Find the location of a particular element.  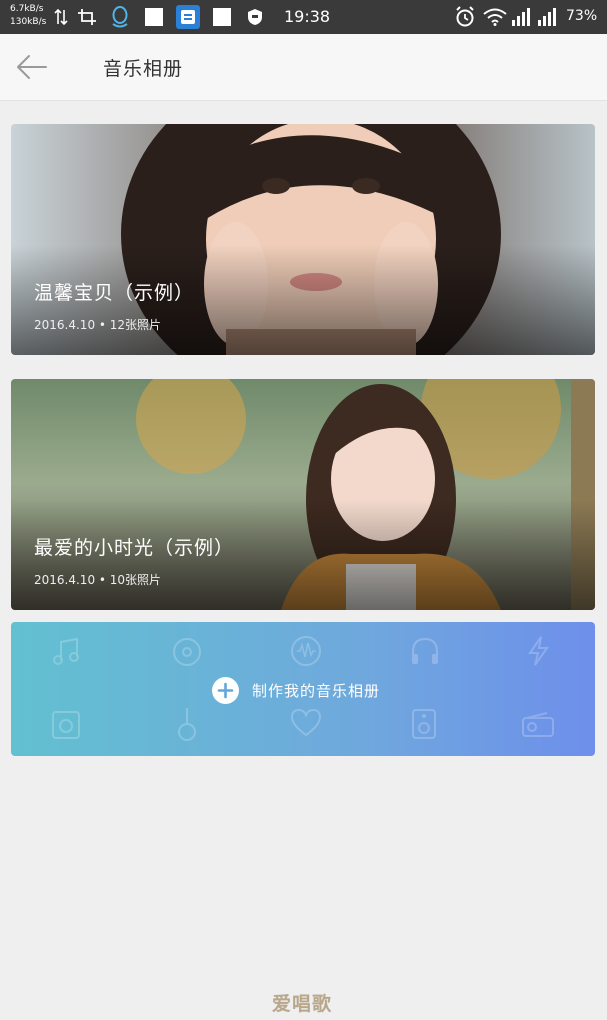

heart-icon is located at coordinates (306, 722).